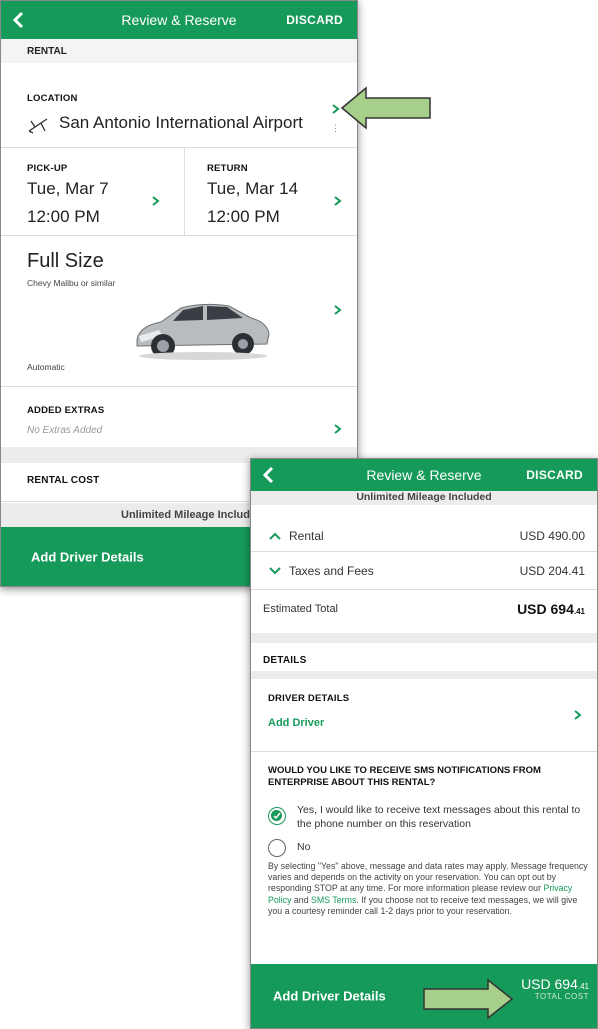 The image size is (598, 1029). I want to click on airplane-icon, so click(38, 126).